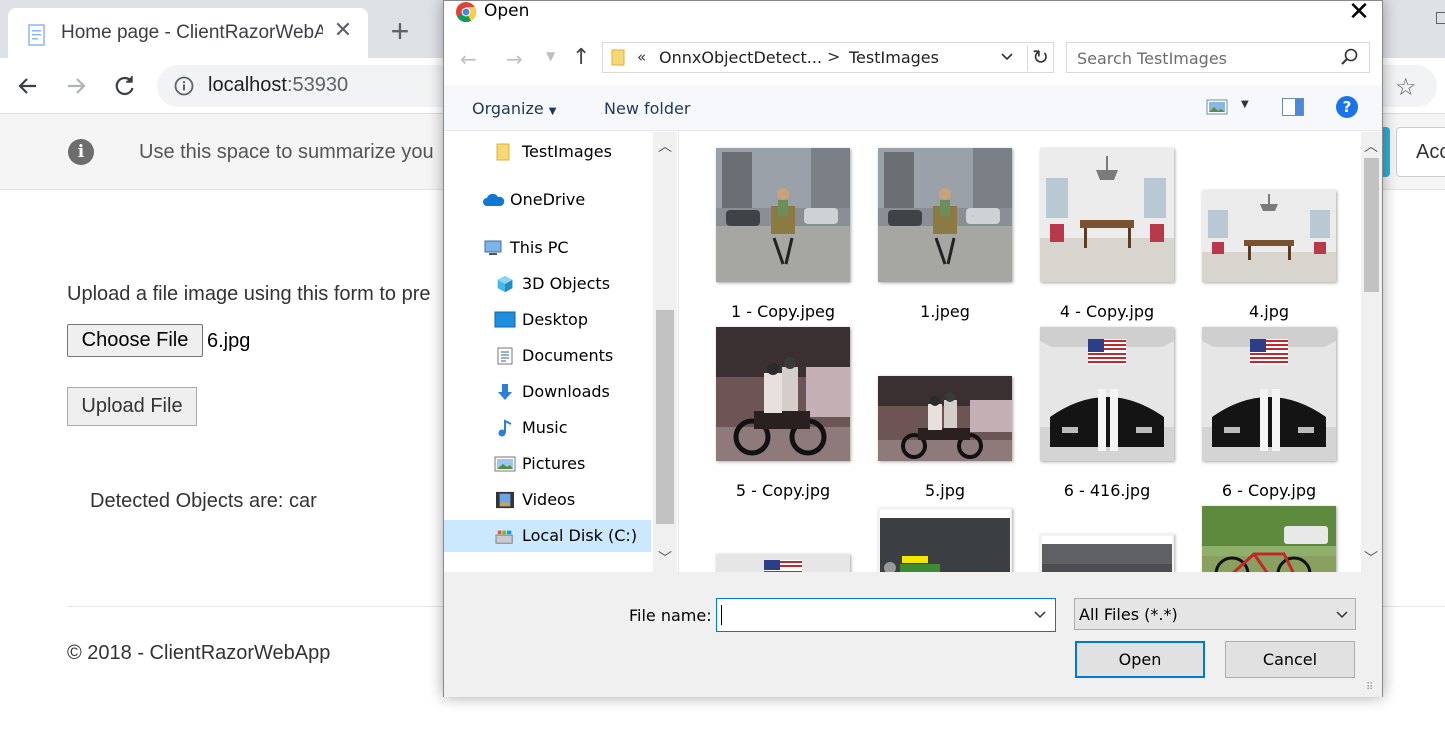  What do you see at coordinates (514, 59) in the screenshot?
I see `forward-arrow-icon: →` at bounding box center [514, 59].